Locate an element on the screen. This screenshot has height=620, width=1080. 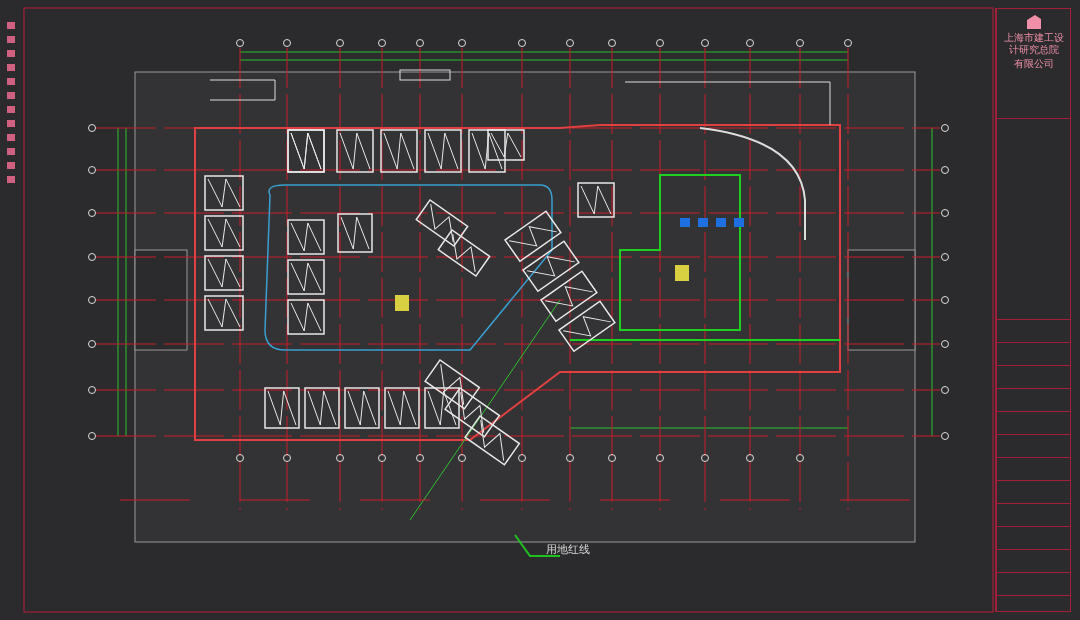
site-boundary-label: 用地红线 is located at coordinates (568, 549).